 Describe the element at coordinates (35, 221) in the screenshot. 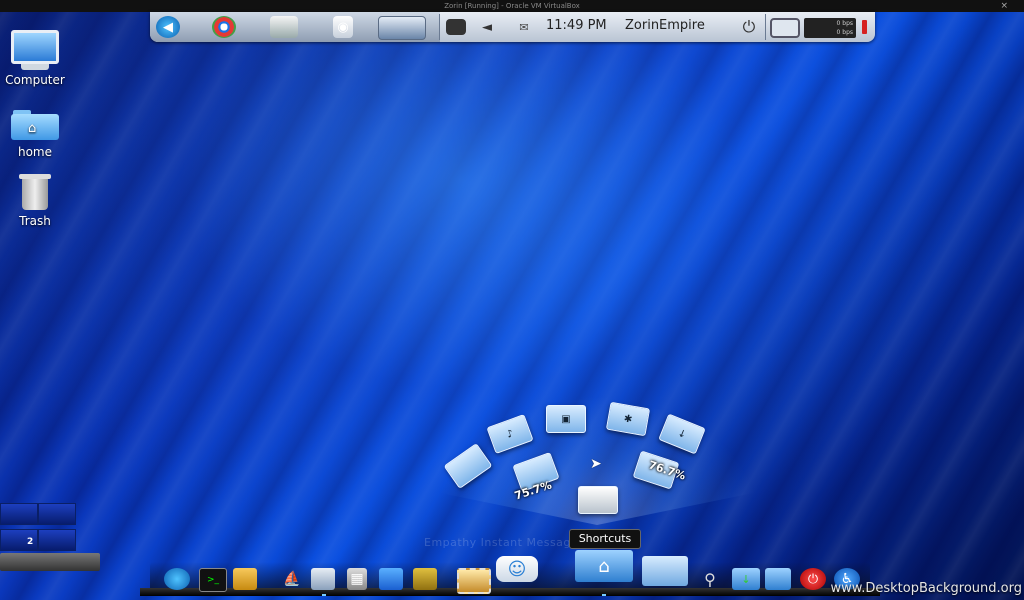

I see `desktop-icon-label: Trash` at that location.